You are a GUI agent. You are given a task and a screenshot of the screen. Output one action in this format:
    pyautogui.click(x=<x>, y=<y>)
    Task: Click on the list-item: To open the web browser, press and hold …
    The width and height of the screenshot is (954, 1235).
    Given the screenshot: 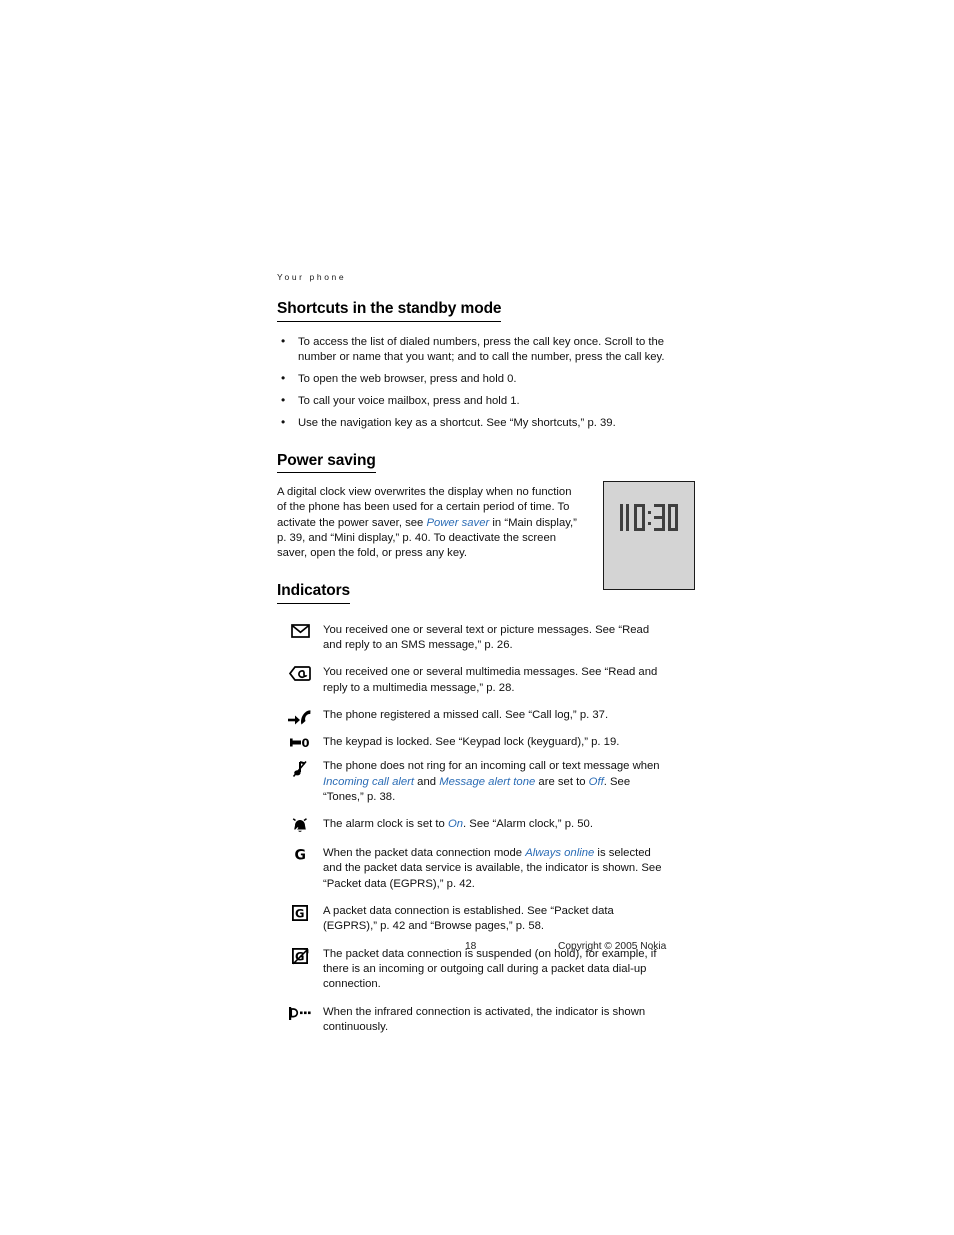 What is the action you would take?
    pyautogui.click(x=473, y=379)
    